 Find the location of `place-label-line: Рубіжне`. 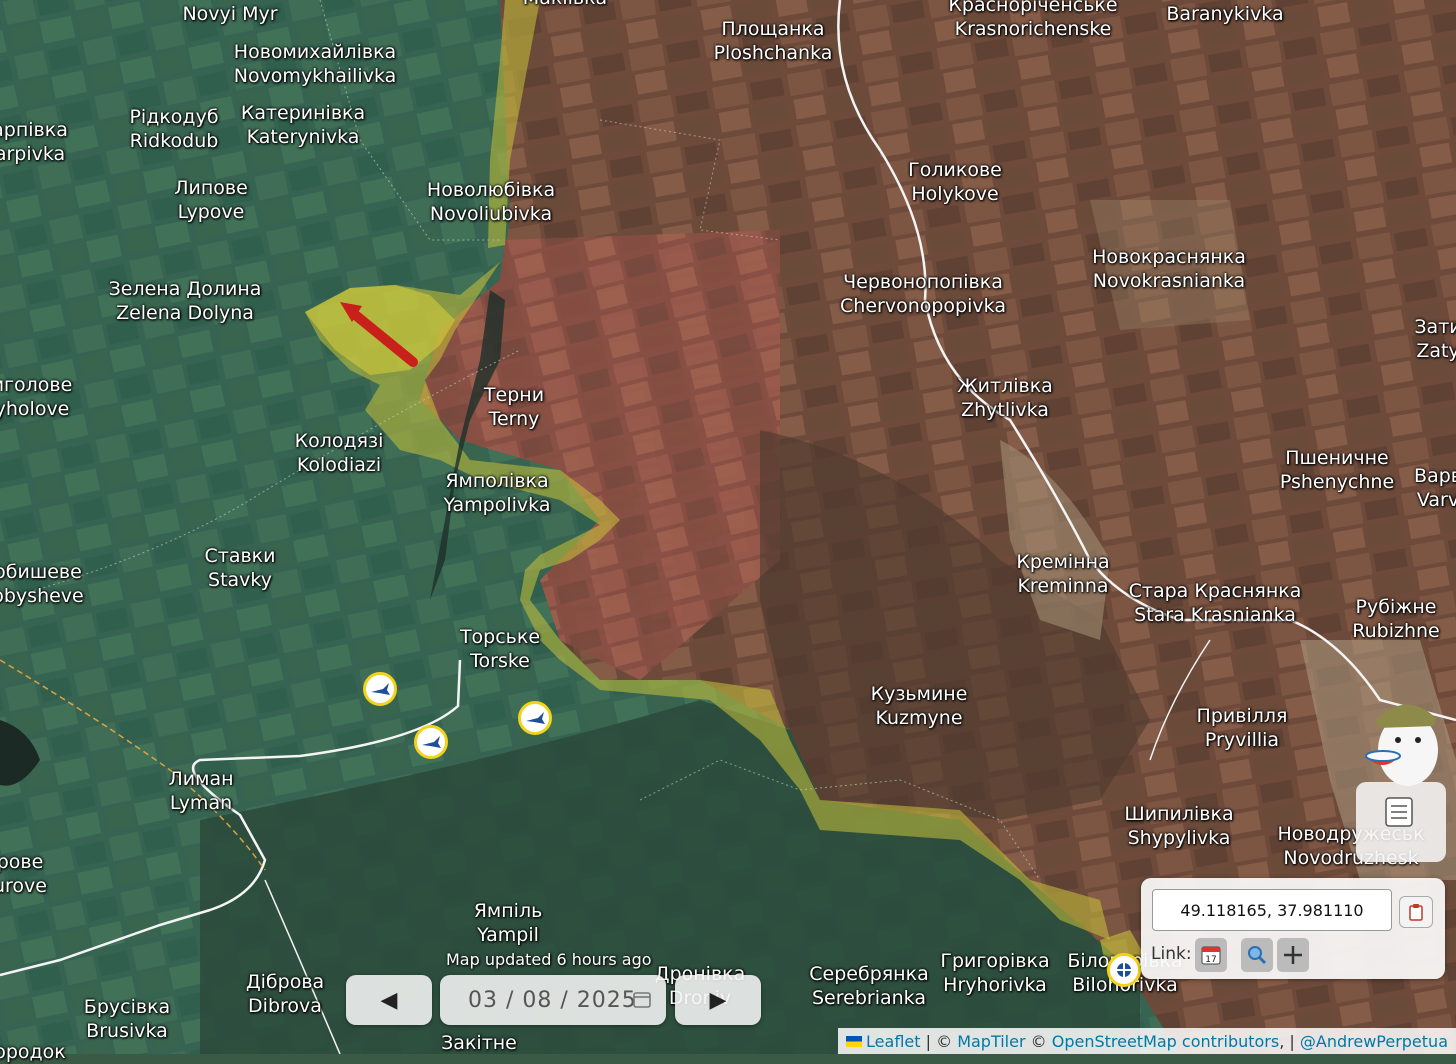

place-label-line: Рубіжне is located at coordinates (1396, 607).